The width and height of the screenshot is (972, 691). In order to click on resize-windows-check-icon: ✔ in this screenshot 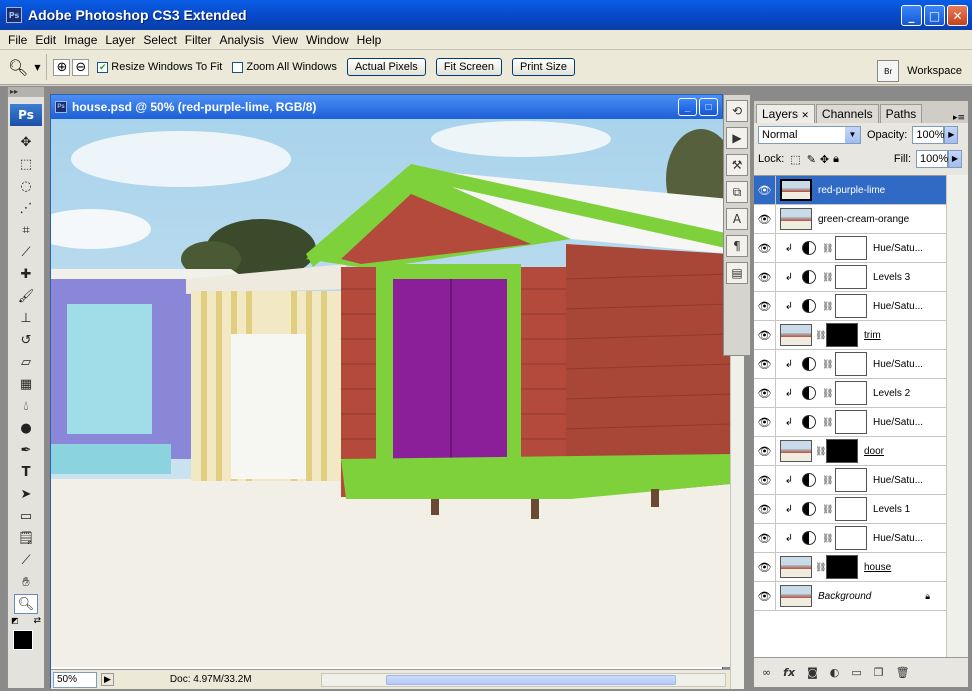, I will do `click(103, 67)`.